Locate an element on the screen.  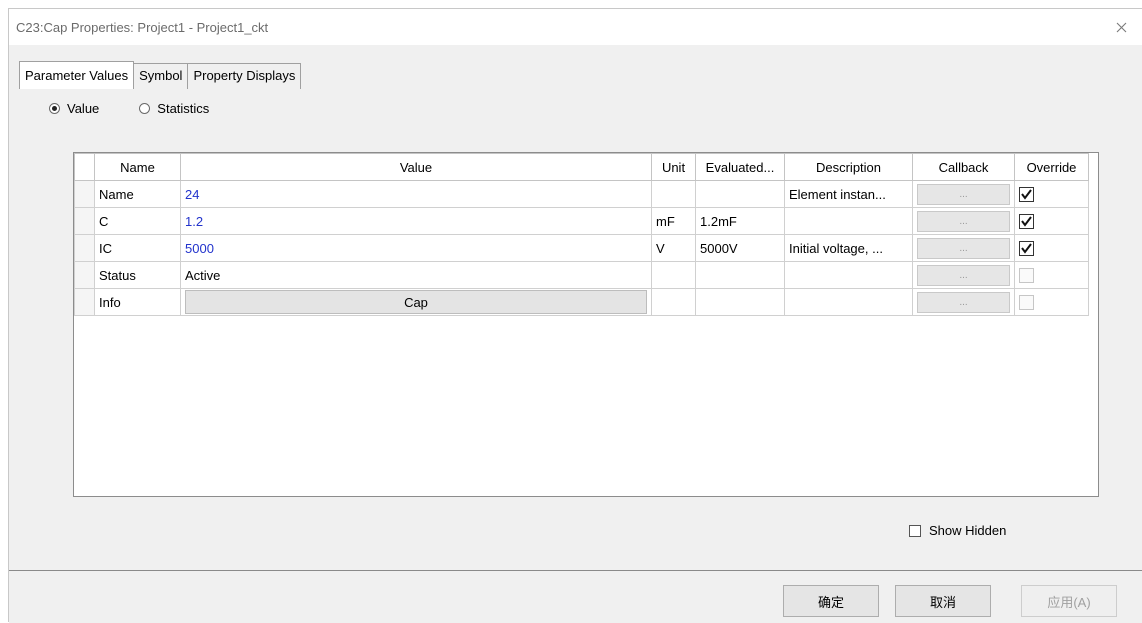
ok-button: 确定 is located at coordinates (831, 601).